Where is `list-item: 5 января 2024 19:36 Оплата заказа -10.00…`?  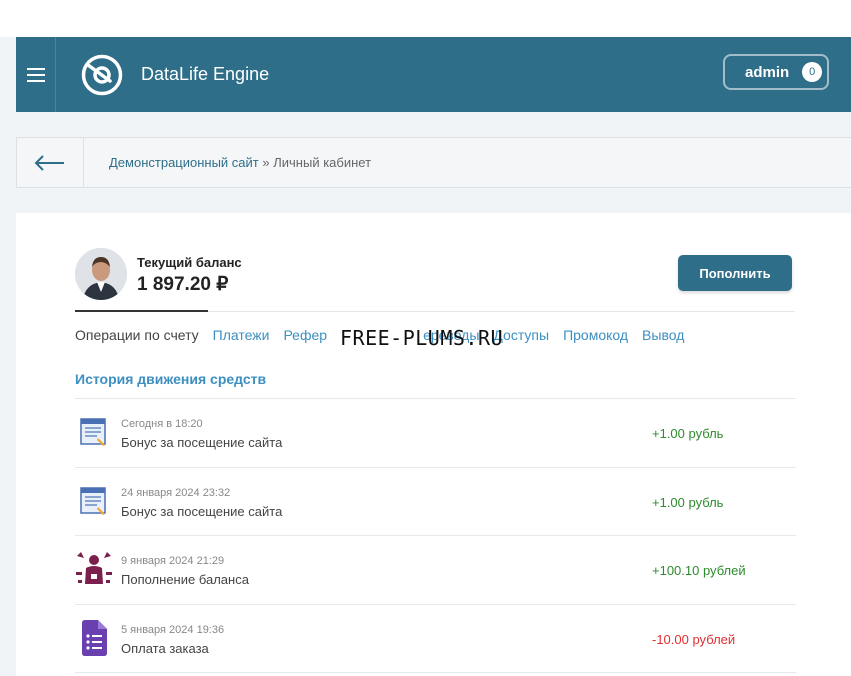 list-item: 5 января 2024 19:36 Оплата заказа -10.00… is located at coordinates (435, 639).